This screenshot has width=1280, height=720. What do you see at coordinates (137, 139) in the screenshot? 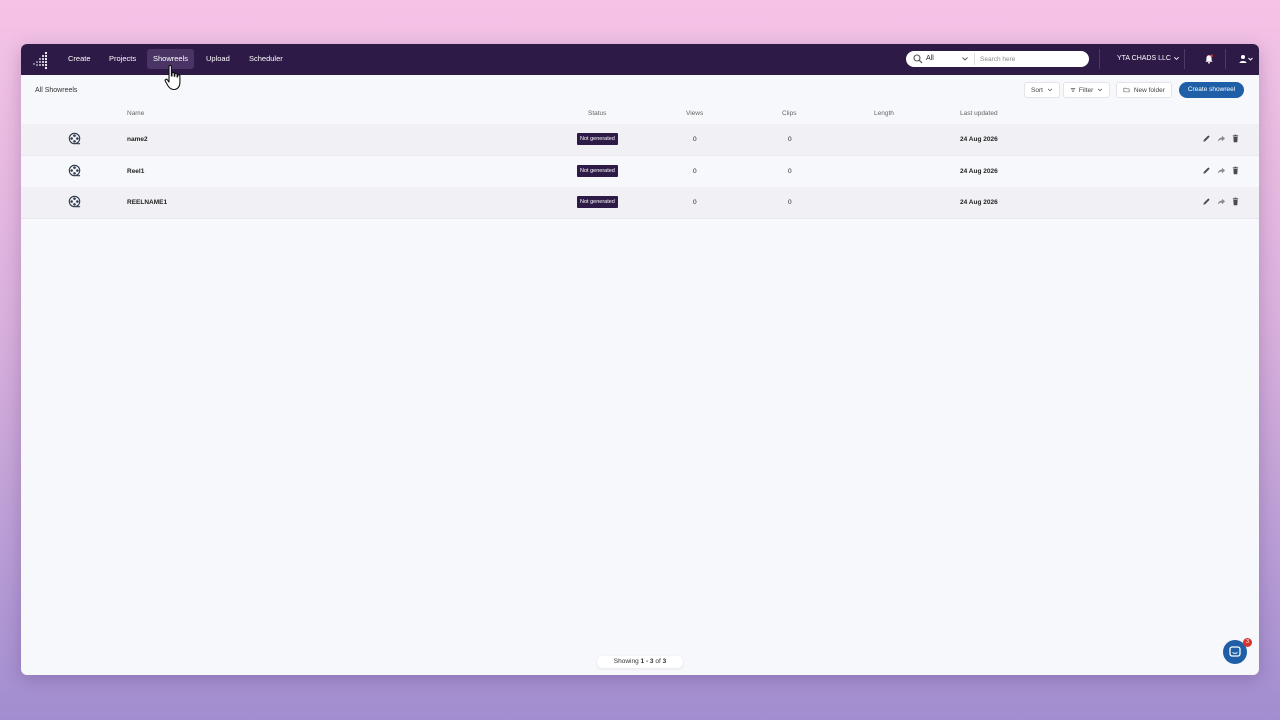
I see `row-name: name2` at bounding box center [137, 139].